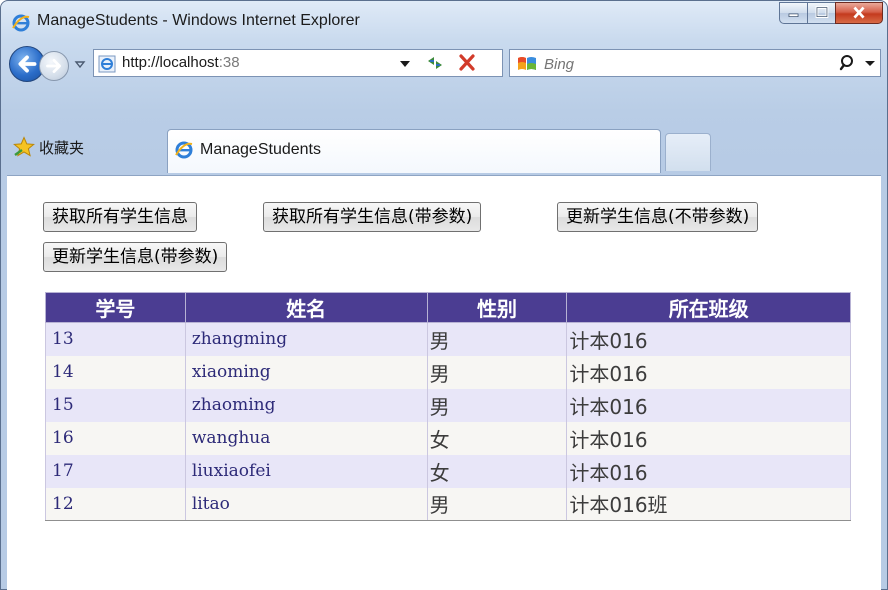 The width and height of the screenshot is (888, 590). What do you see at coordinates (298, 63) in the screenshot?
I see `address-bar: http://localhost:38` at bounding box center [298, 63].